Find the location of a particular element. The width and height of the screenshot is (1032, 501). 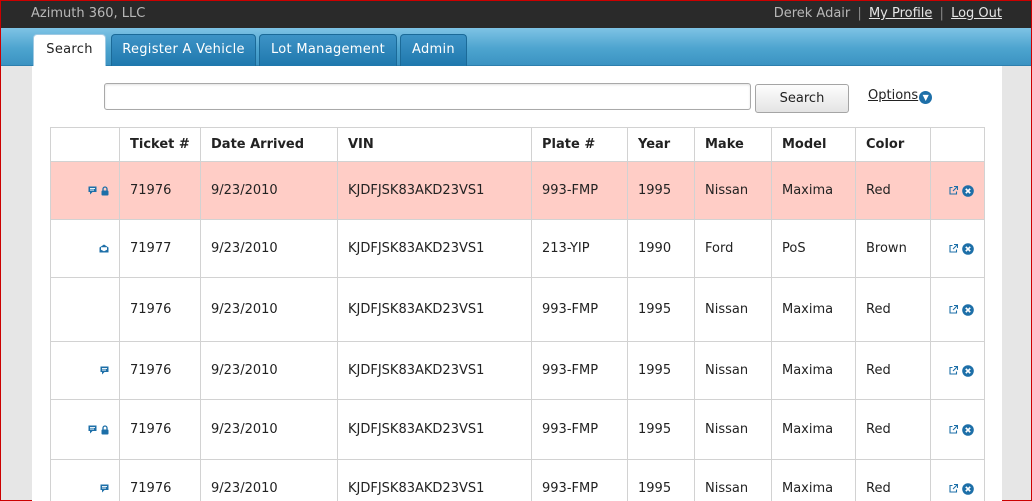

options-toggle: Options ▼ is located at coordinates (900, 96).